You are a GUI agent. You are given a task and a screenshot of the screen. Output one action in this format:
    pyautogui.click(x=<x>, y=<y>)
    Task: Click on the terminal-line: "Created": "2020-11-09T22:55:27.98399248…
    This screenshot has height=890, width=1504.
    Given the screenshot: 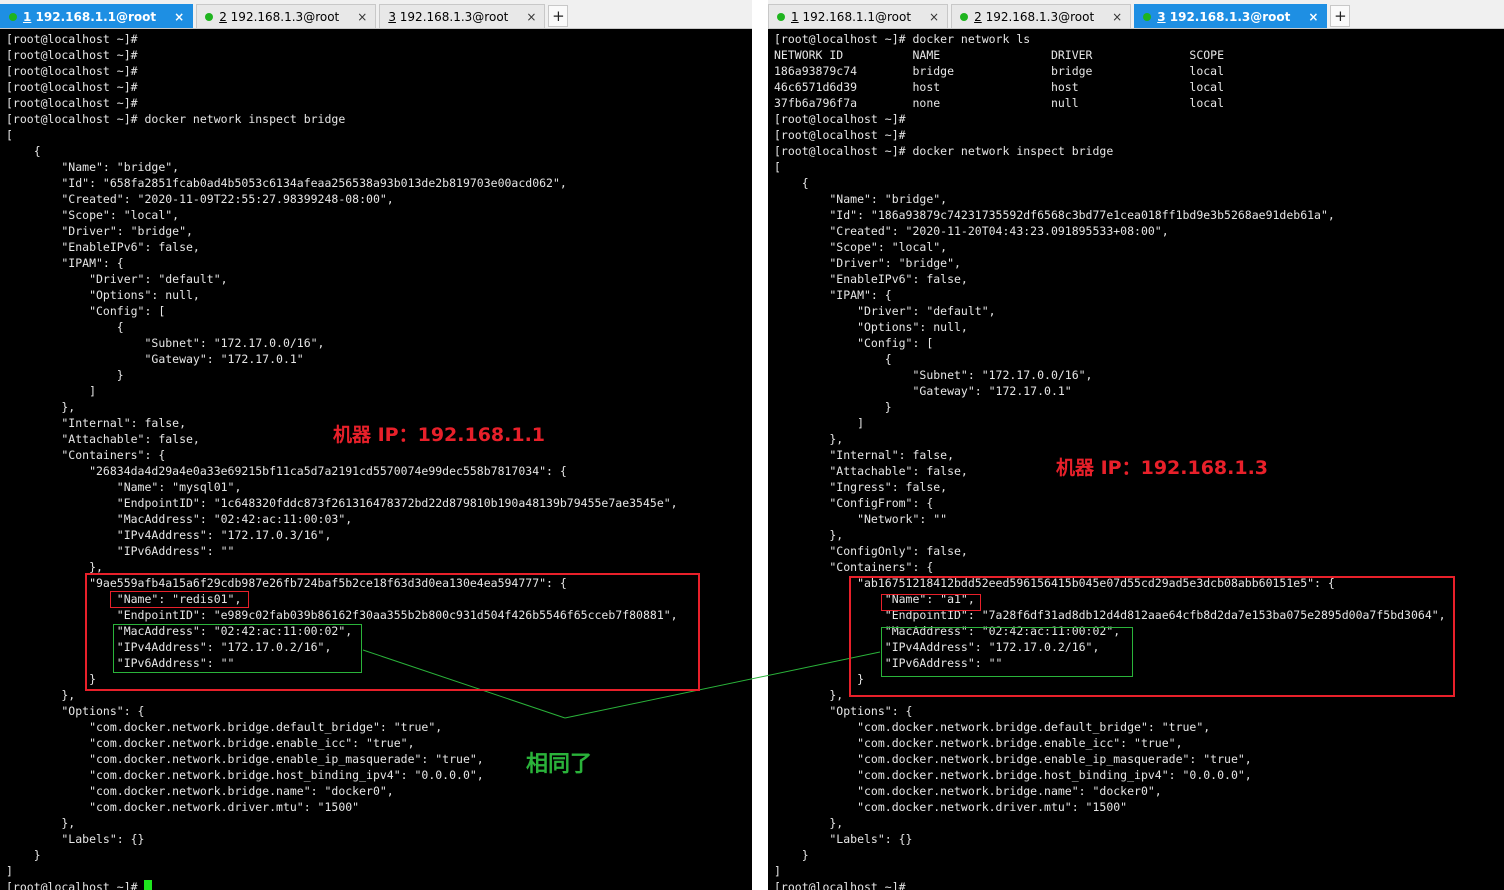 What is the action you would take?
    pyautogui.click(x=200, y=199)
    